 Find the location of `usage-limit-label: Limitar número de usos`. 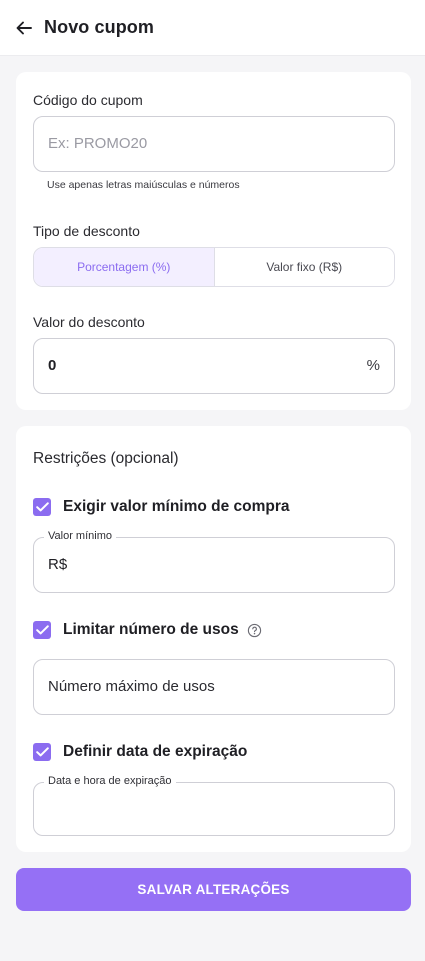

usage-limit-label: Limitar número de usos is located at coordinates (151, 629).